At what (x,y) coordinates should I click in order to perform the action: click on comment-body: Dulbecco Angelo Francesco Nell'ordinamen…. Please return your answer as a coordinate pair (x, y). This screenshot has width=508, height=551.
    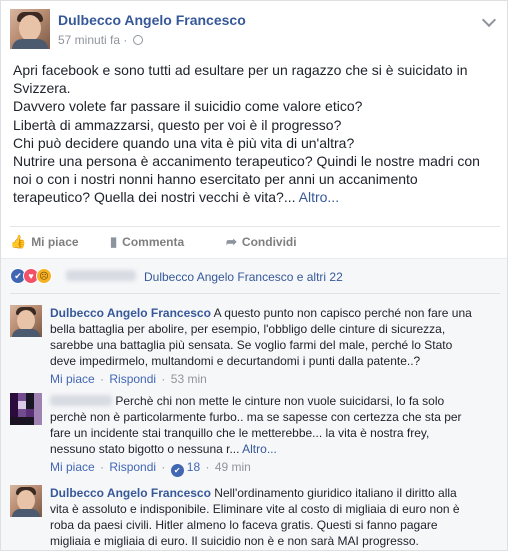
    Looking at the image, I should click on (275, 517).